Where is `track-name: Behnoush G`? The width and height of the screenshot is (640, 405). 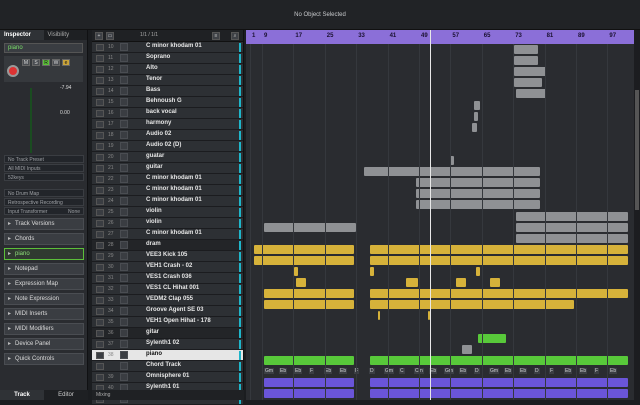 track-name: Behnoush G is located at coordinates (164, 101).